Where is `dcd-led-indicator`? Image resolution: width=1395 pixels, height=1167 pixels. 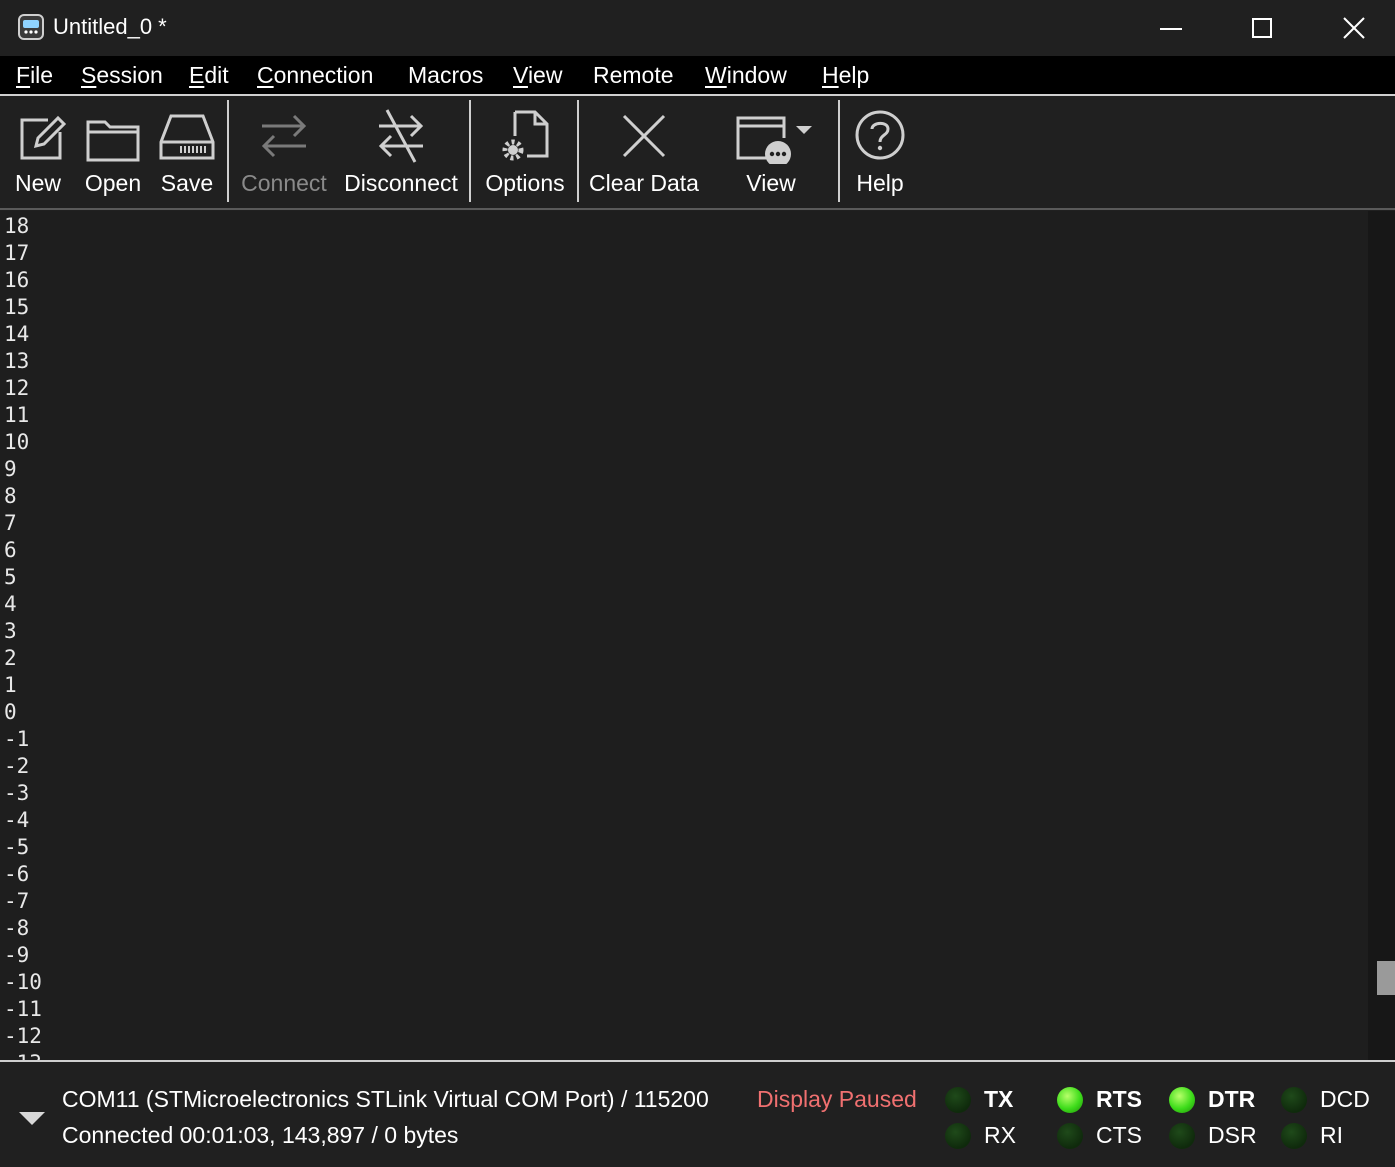
dcd-led-indicator is located at coordinates (1294, 1100).